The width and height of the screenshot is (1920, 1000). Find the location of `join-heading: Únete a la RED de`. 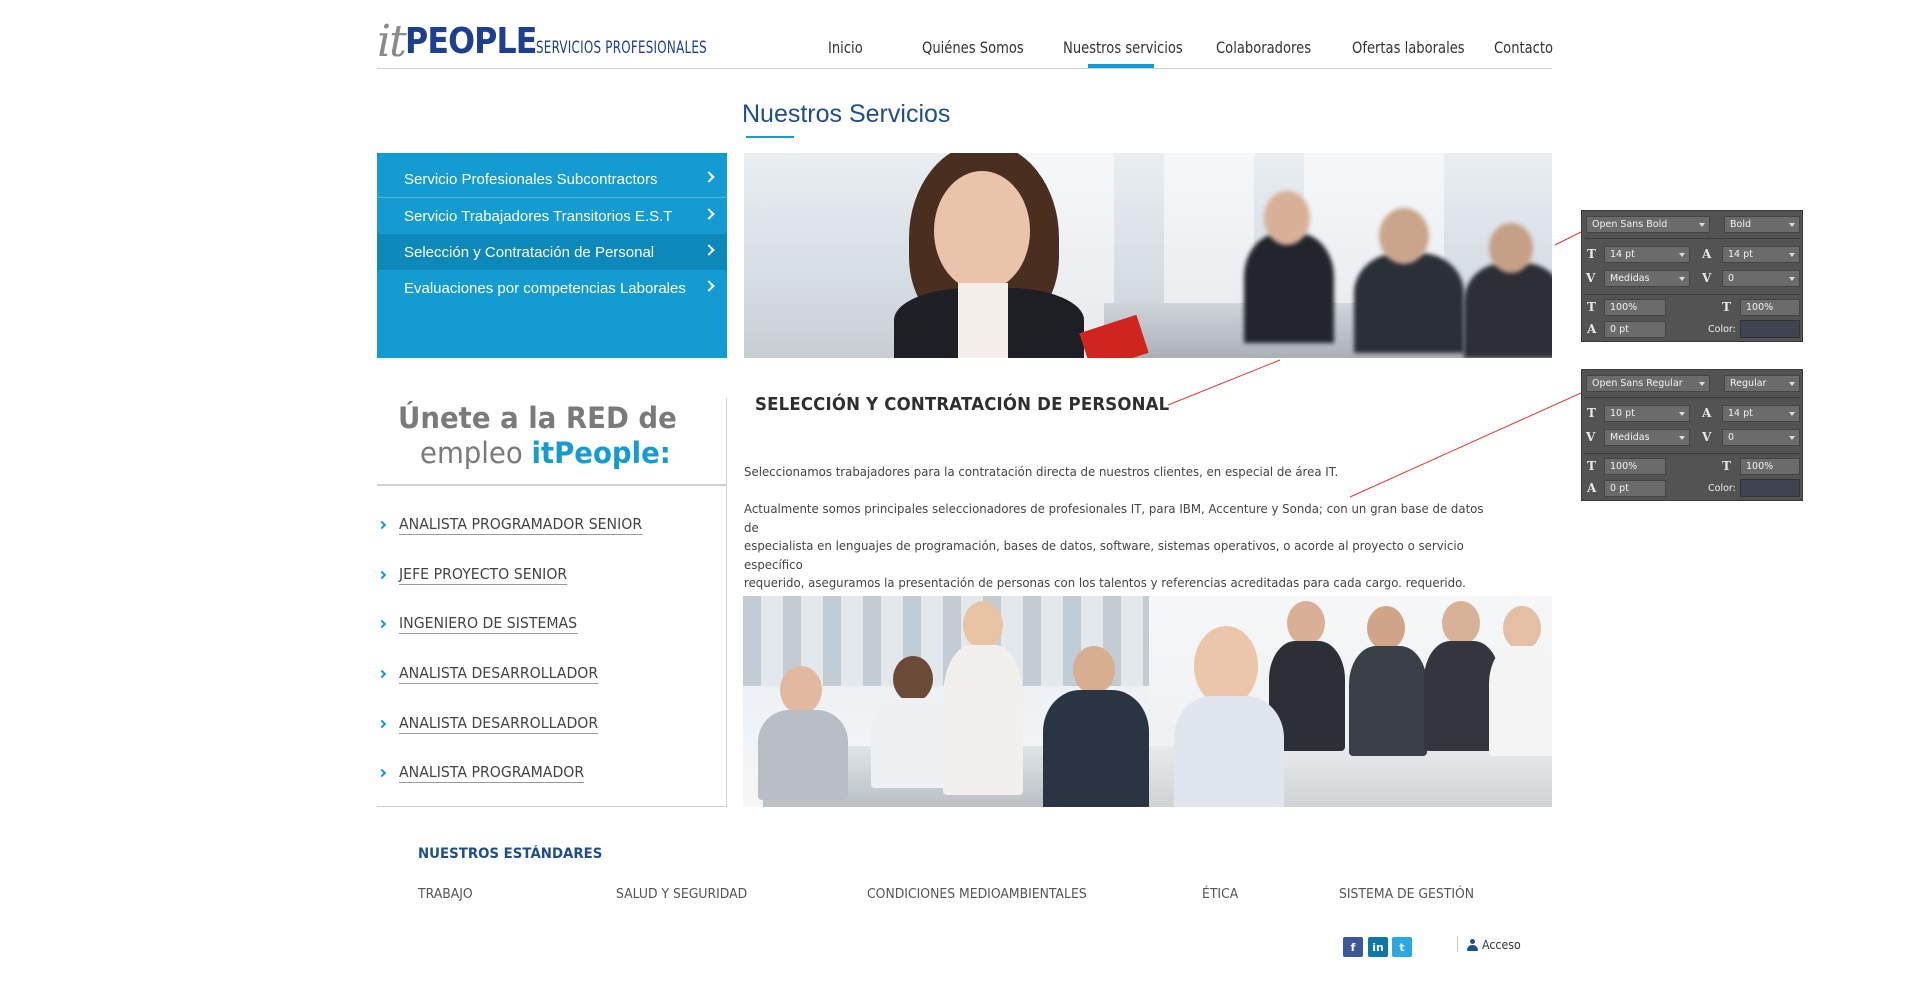

join-heading: Únete a la RED de is located at coordinates (537, 418).